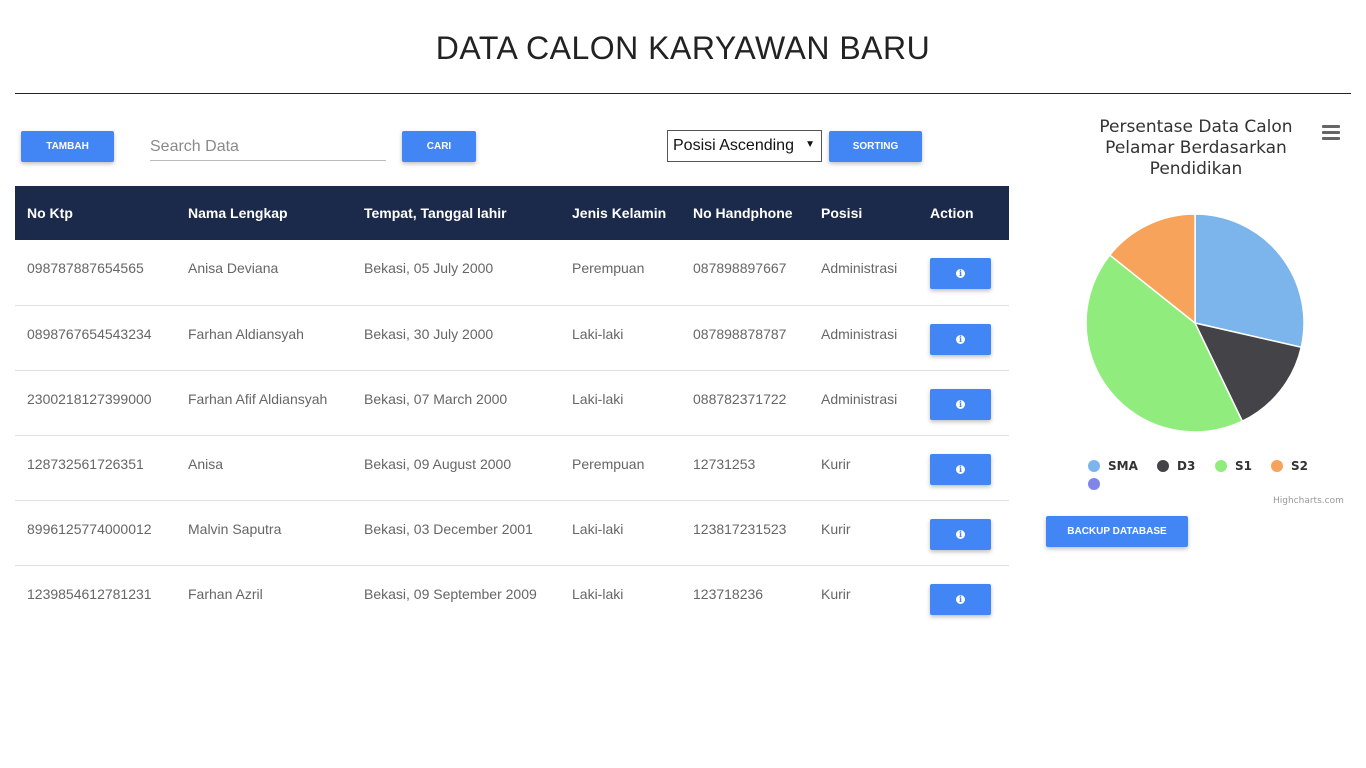 The image size is (1366, 768). What do you see at coordinates (448, 528) in the screenshot?
I see `birth-cell: Bekasi, 03 December 2001` at bounding box center [448, 528].